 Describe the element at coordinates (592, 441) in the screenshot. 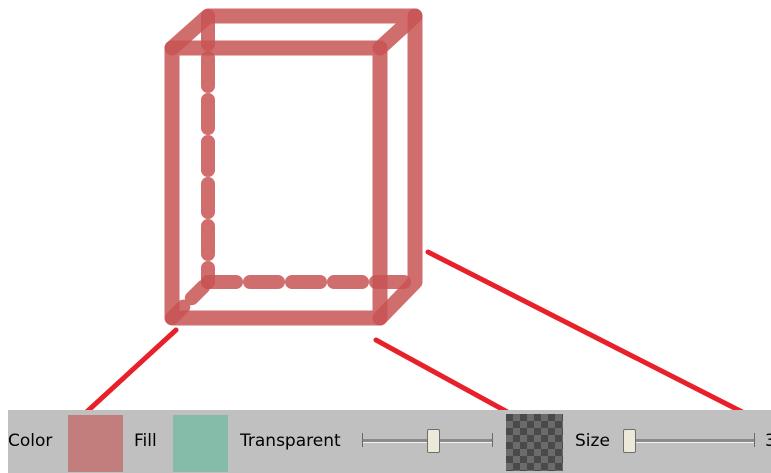

I see `size-label: Size` at that location.